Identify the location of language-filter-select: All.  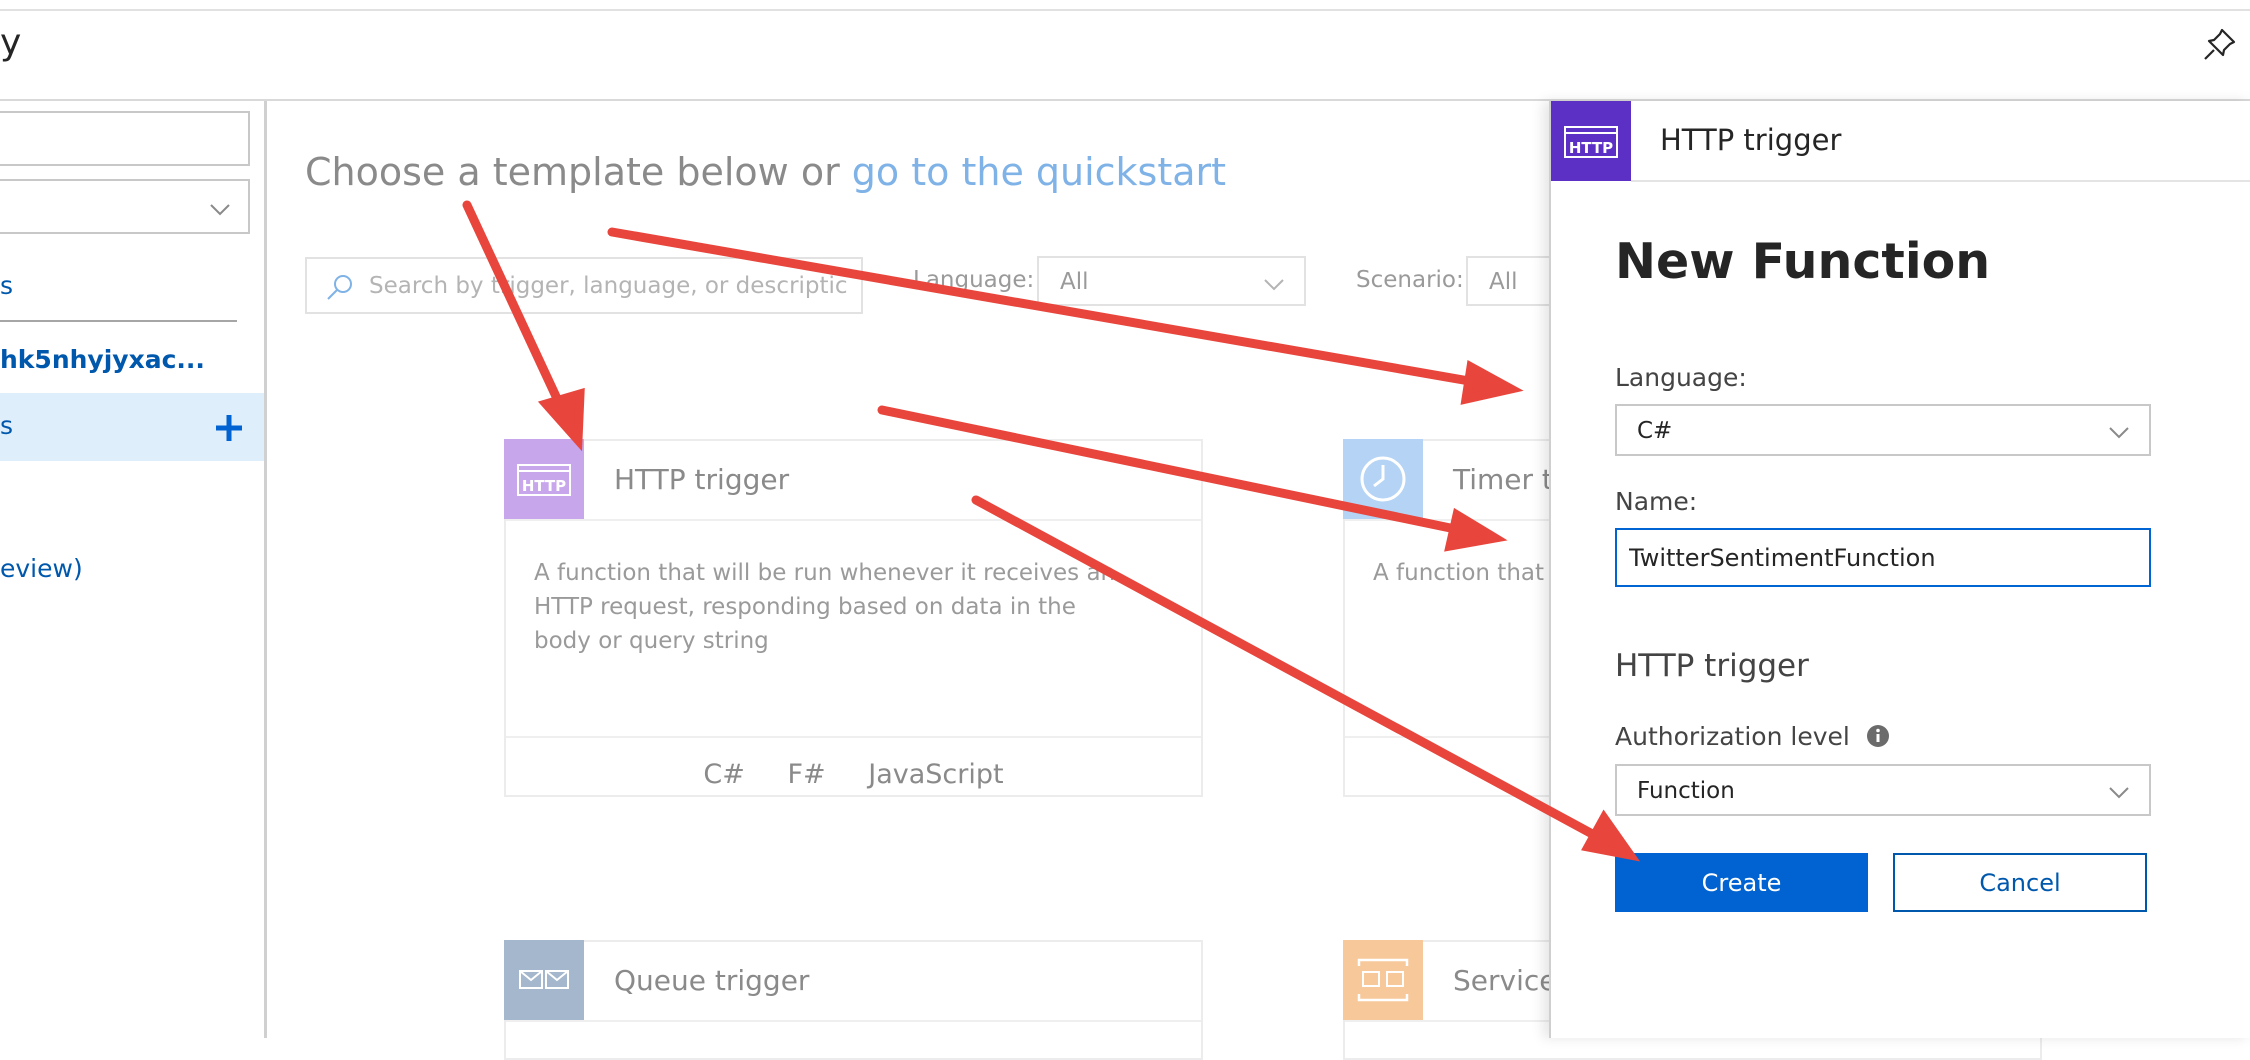
(1171, 281).